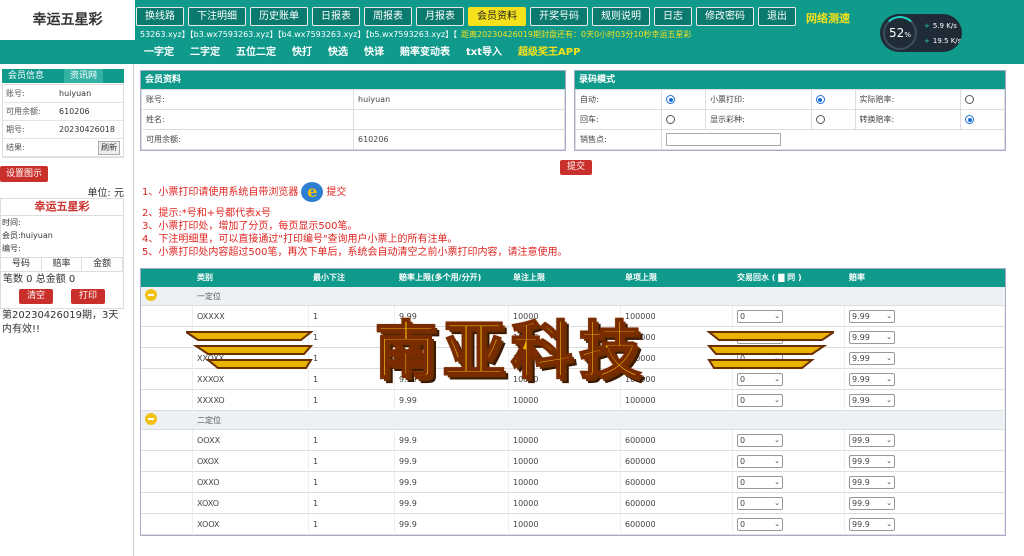  Describe the element at coordinates (576, 167) in the screenshot. I see `submit-button: 提交` at that location.